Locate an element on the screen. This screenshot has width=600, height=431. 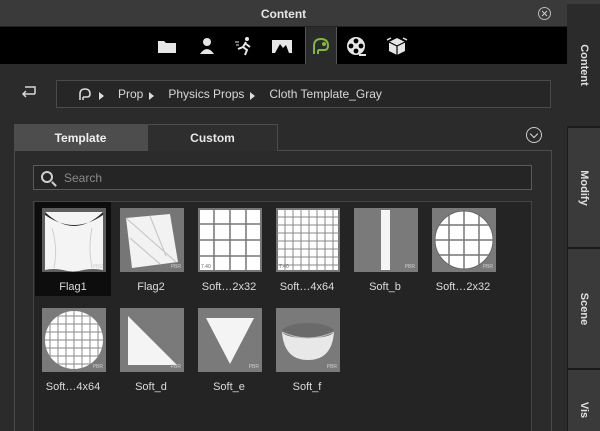
category-toolbar is located at coordinates (283, 45).